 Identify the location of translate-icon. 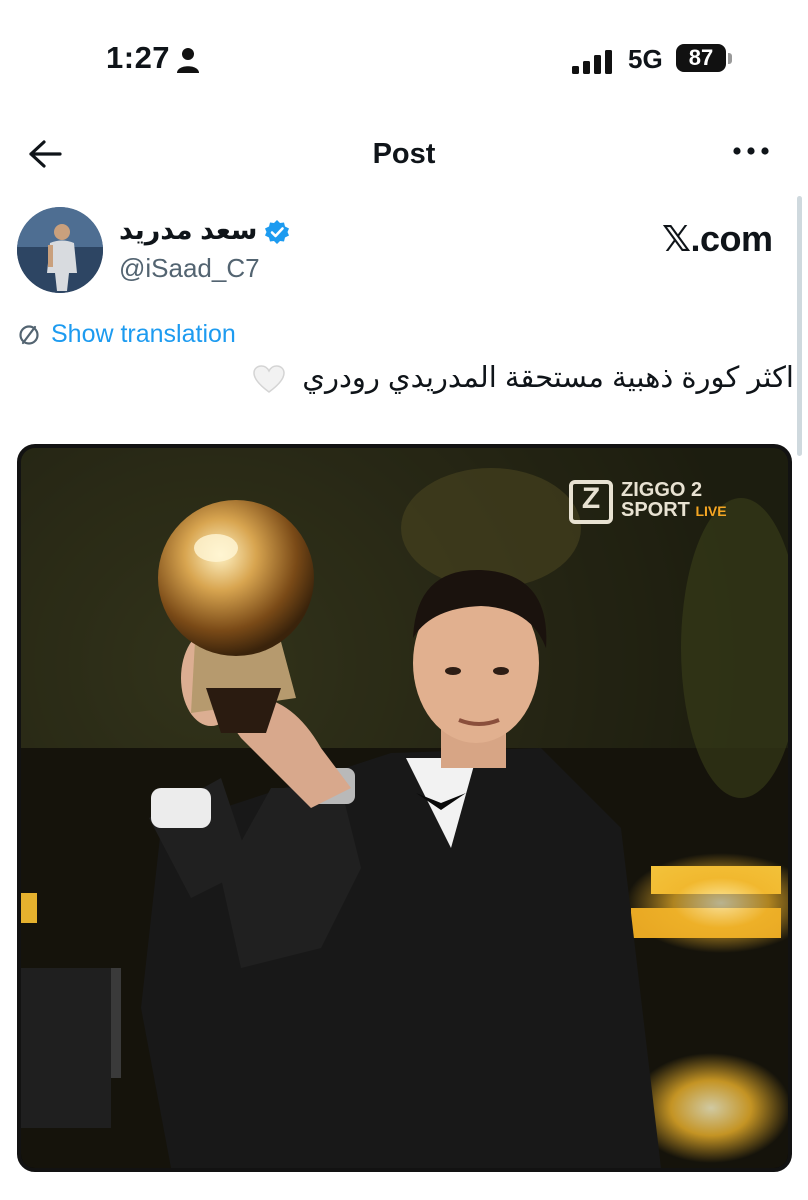
(29, 335).